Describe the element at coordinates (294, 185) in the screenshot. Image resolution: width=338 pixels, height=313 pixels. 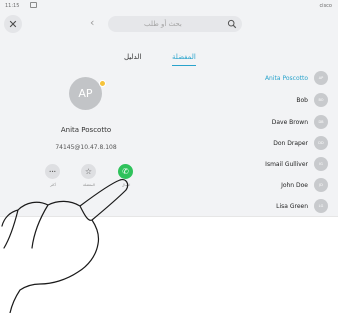
I see `list-item-name: John Doe` at that location.